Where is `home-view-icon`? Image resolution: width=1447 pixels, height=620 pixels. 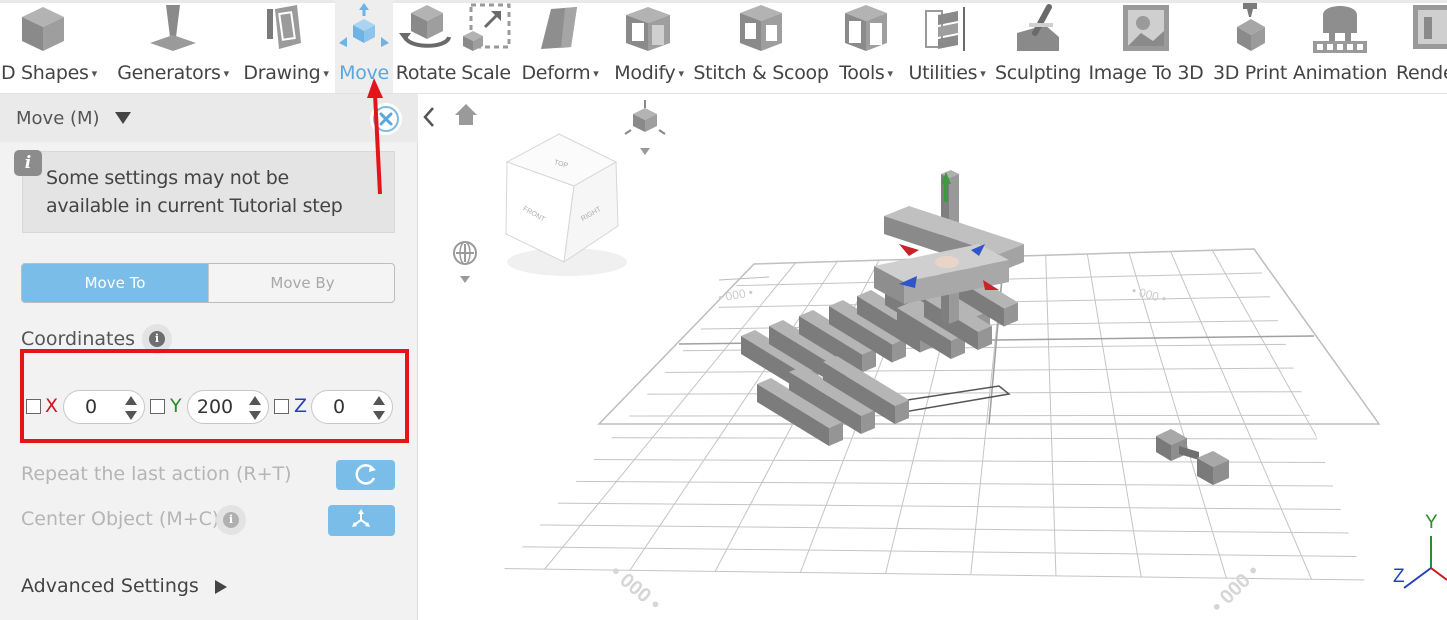
home-view-icon is located at coordinates (466, 114).